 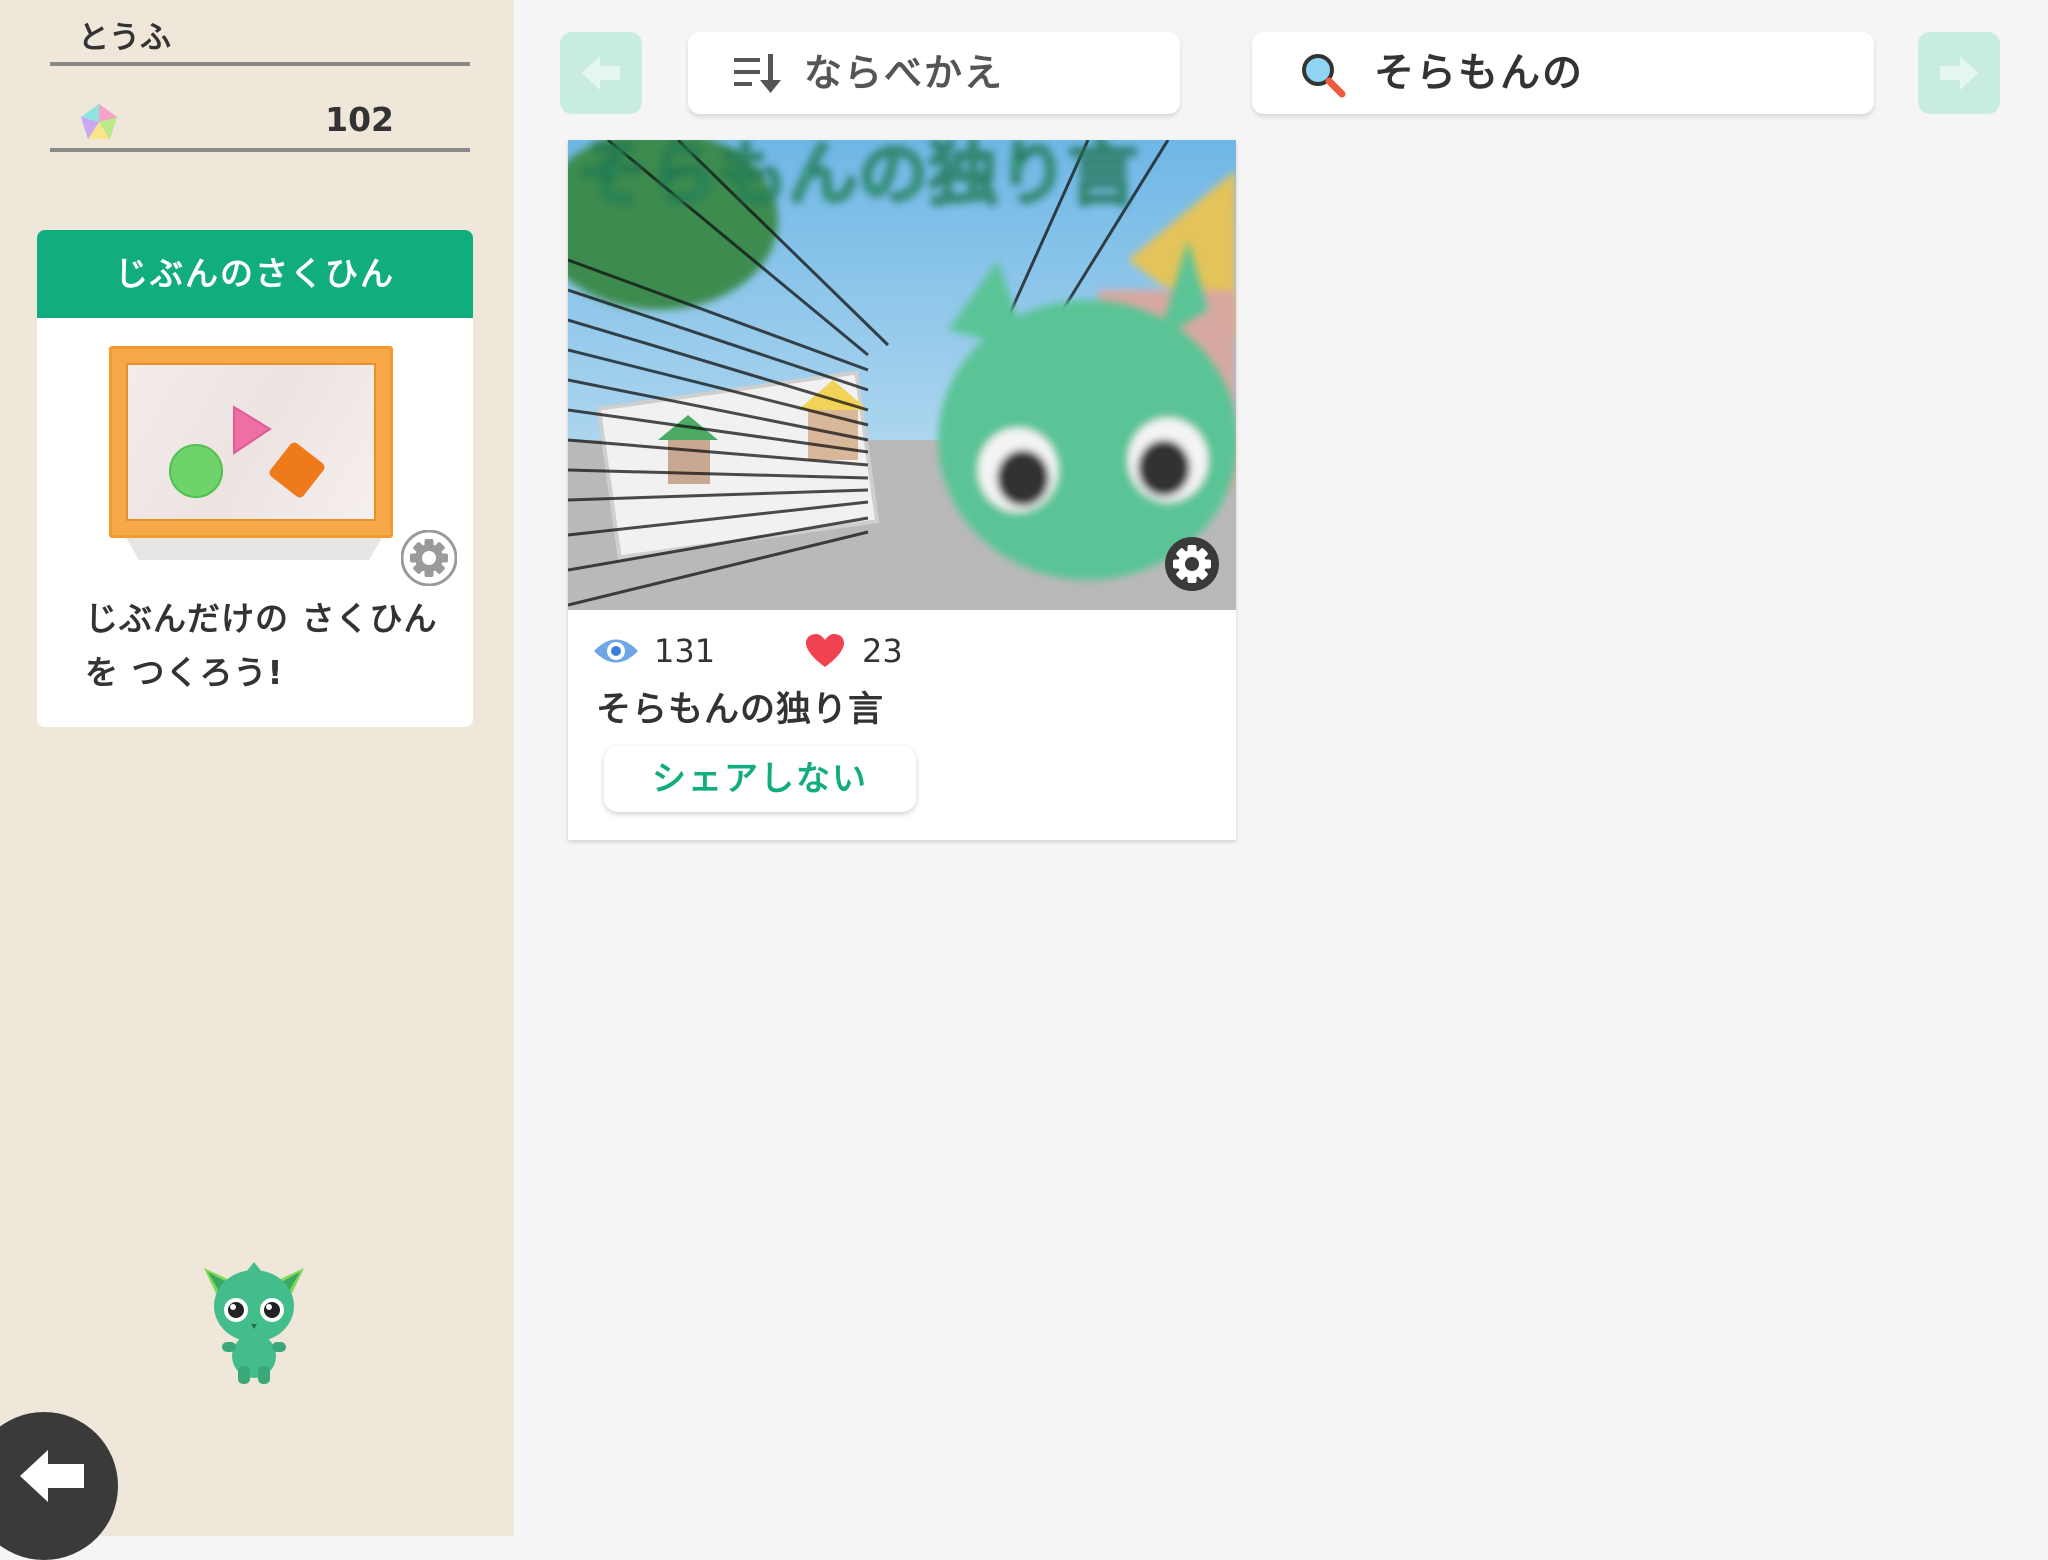 I want to click on picture-frame-illustration, so click(x=254, y=460).